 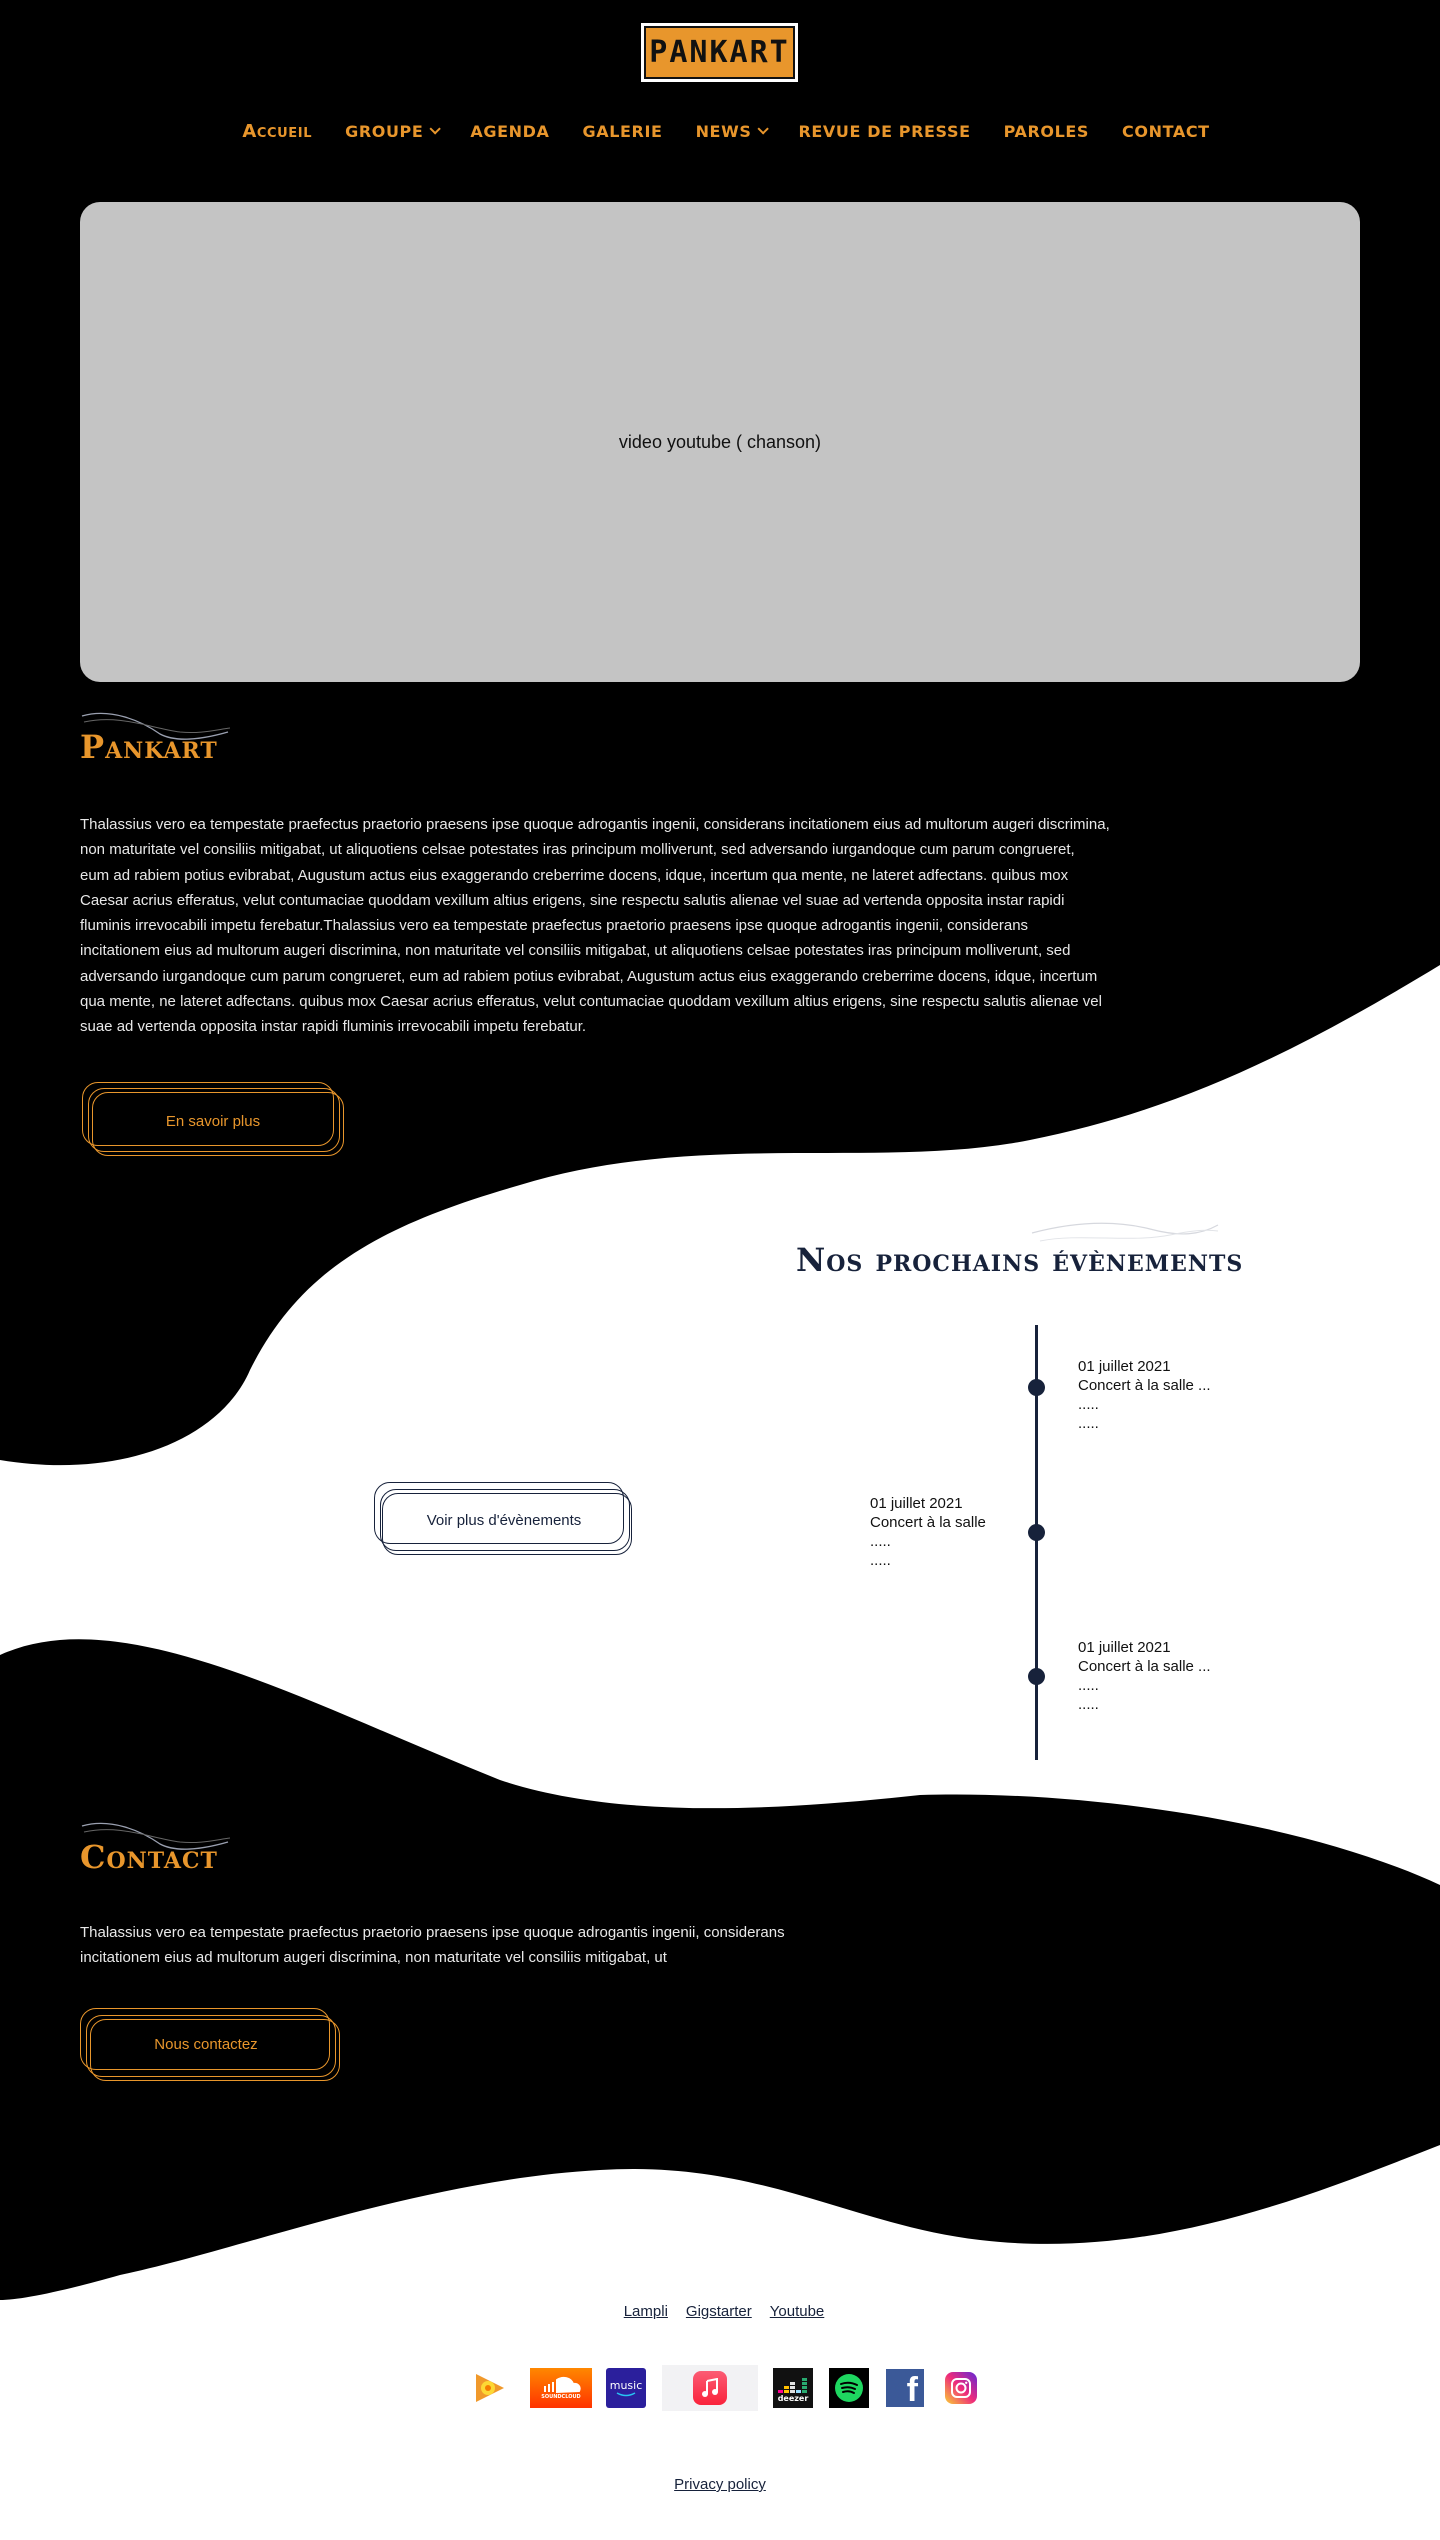 I want to click on footer-link-gigstarter: Gigstarter, so click(x=719, y=2311).